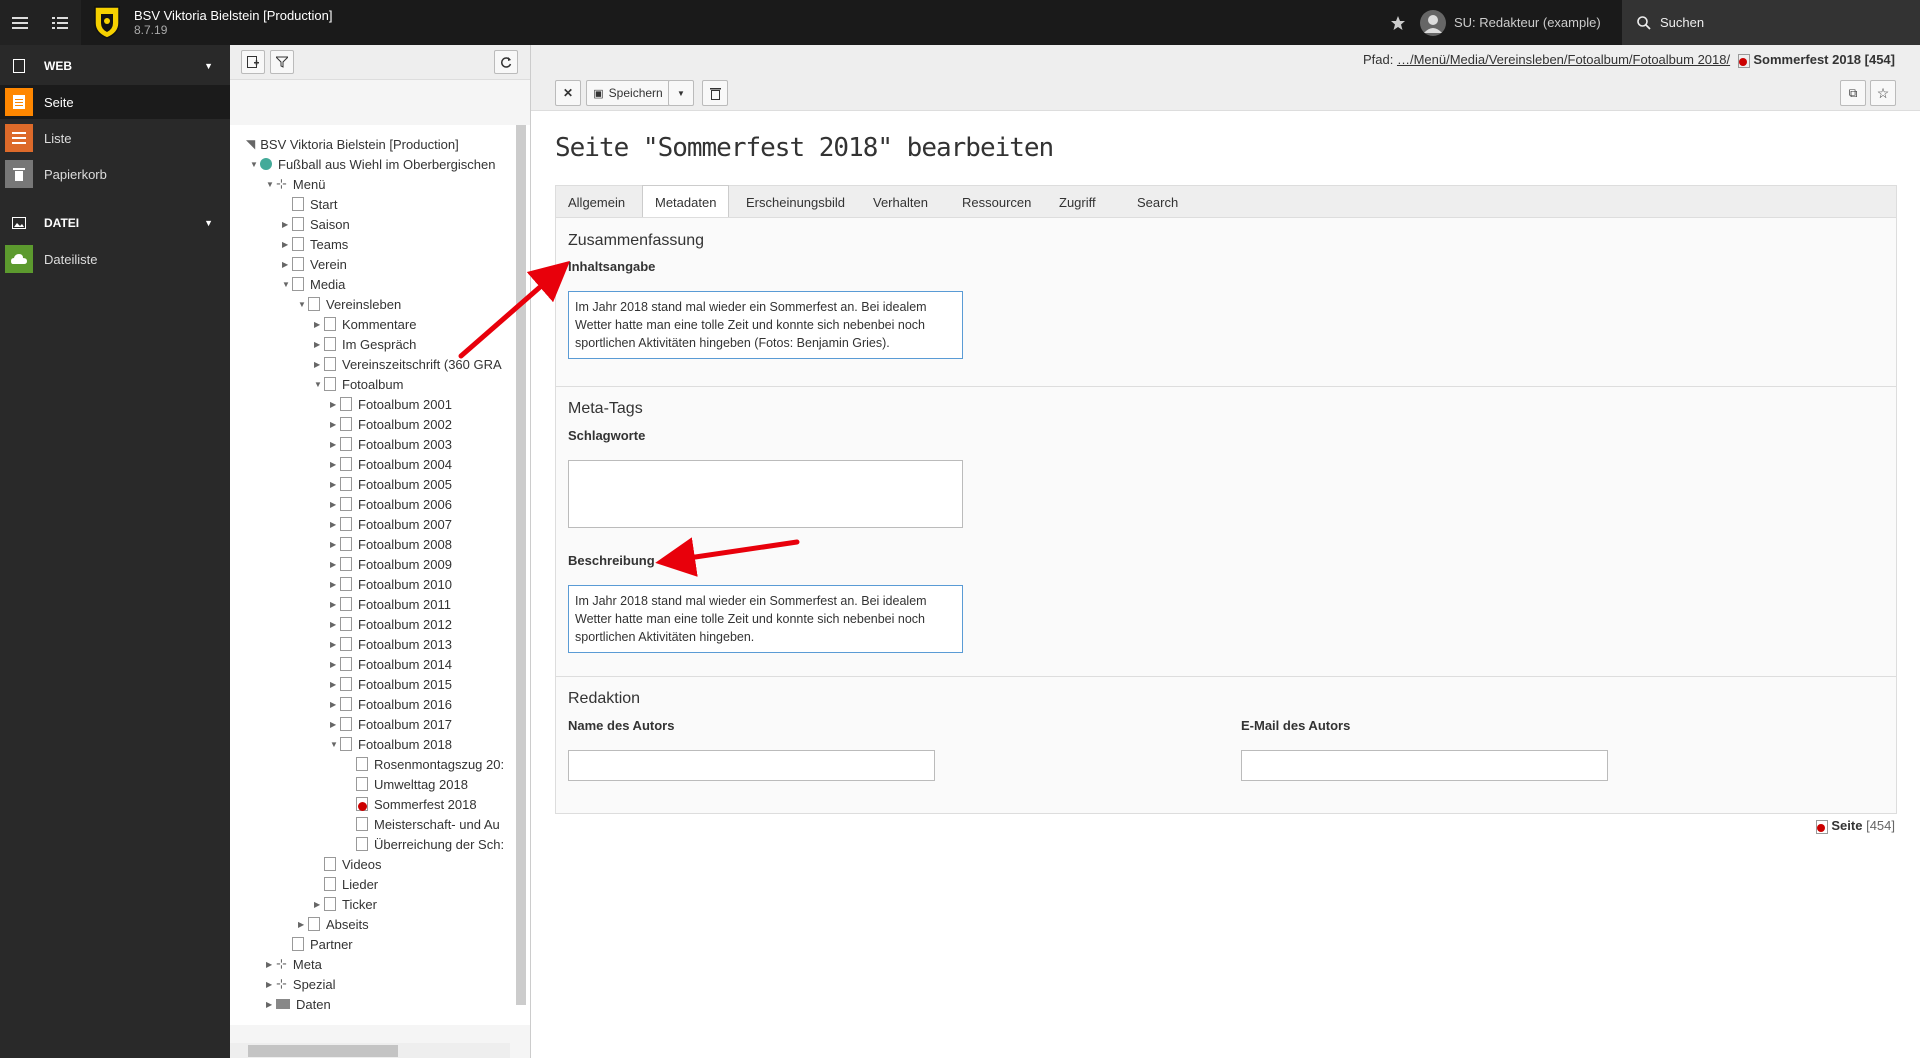  I want to click on tree-node: ▶ Ticker, so click(345, 904).